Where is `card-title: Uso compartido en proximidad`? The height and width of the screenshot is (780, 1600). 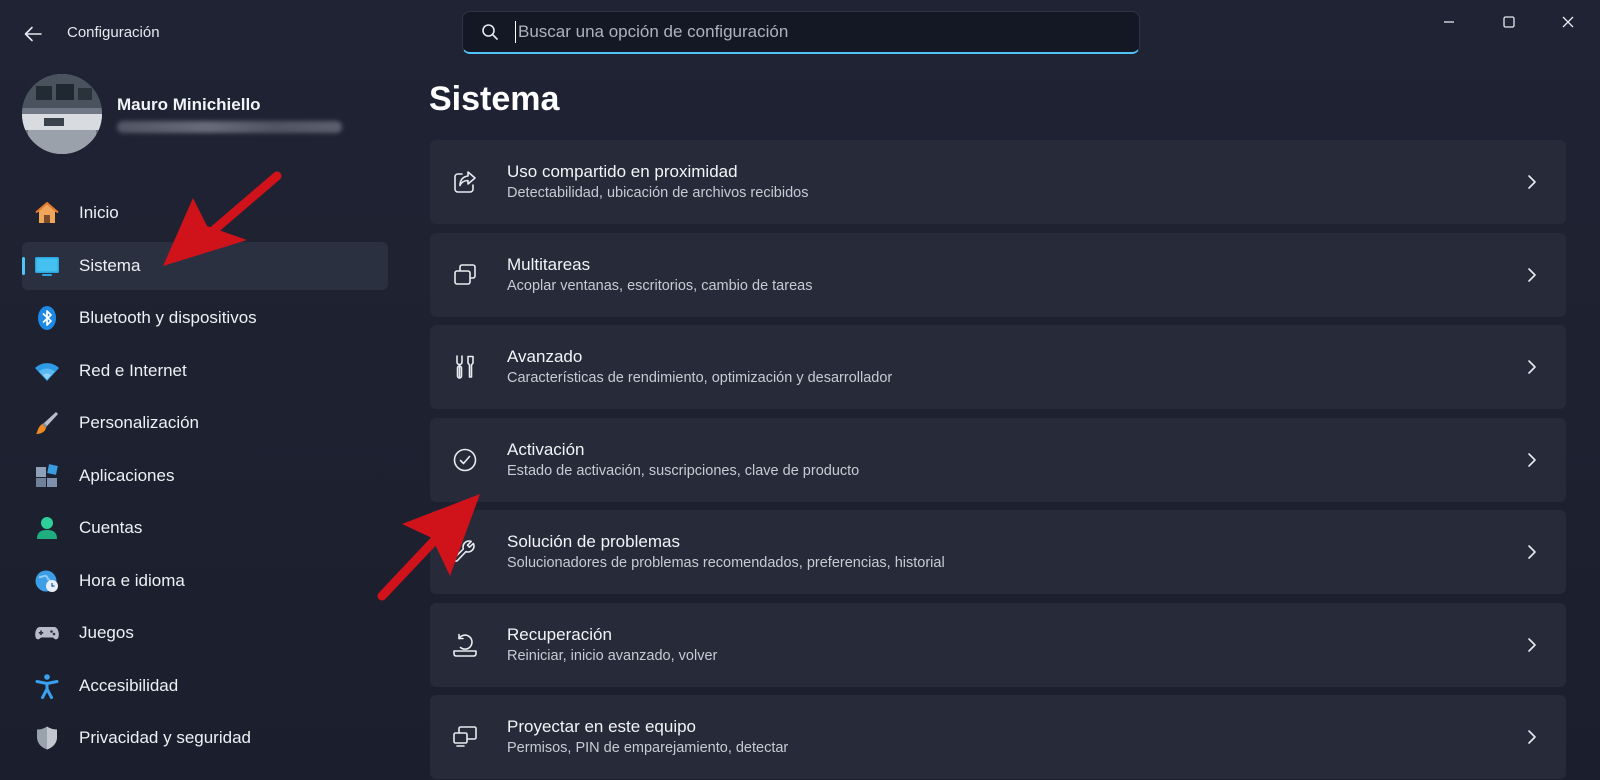
card-title: Uso compartido en proximidad is located at coordinates (622, 171).